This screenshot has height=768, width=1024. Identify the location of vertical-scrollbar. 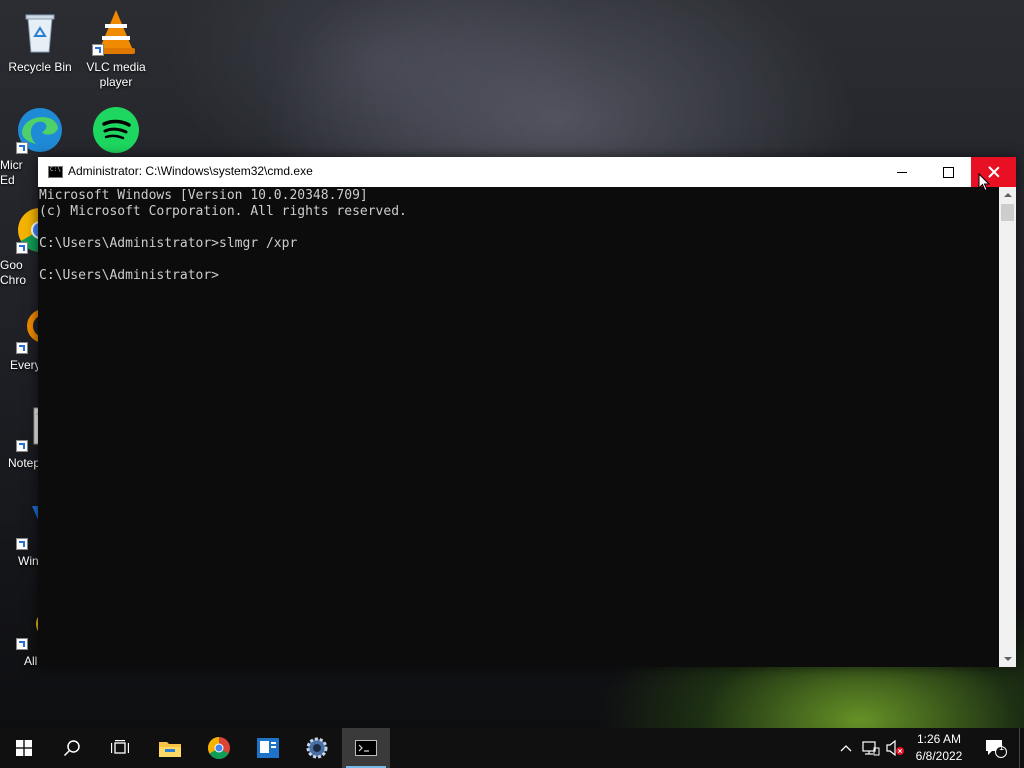
(1007, 427).